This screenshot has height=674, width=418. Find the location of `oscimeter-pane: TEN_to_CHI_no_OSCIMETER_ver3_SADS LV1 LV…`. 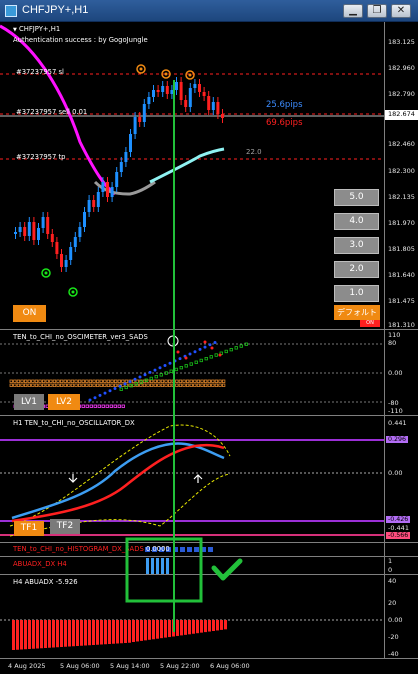

oscimeter-pane: TEN_to_CHI_no_OSCIMETER_ver3_SADS LV1 LV… is located at coordinates (209, 373).